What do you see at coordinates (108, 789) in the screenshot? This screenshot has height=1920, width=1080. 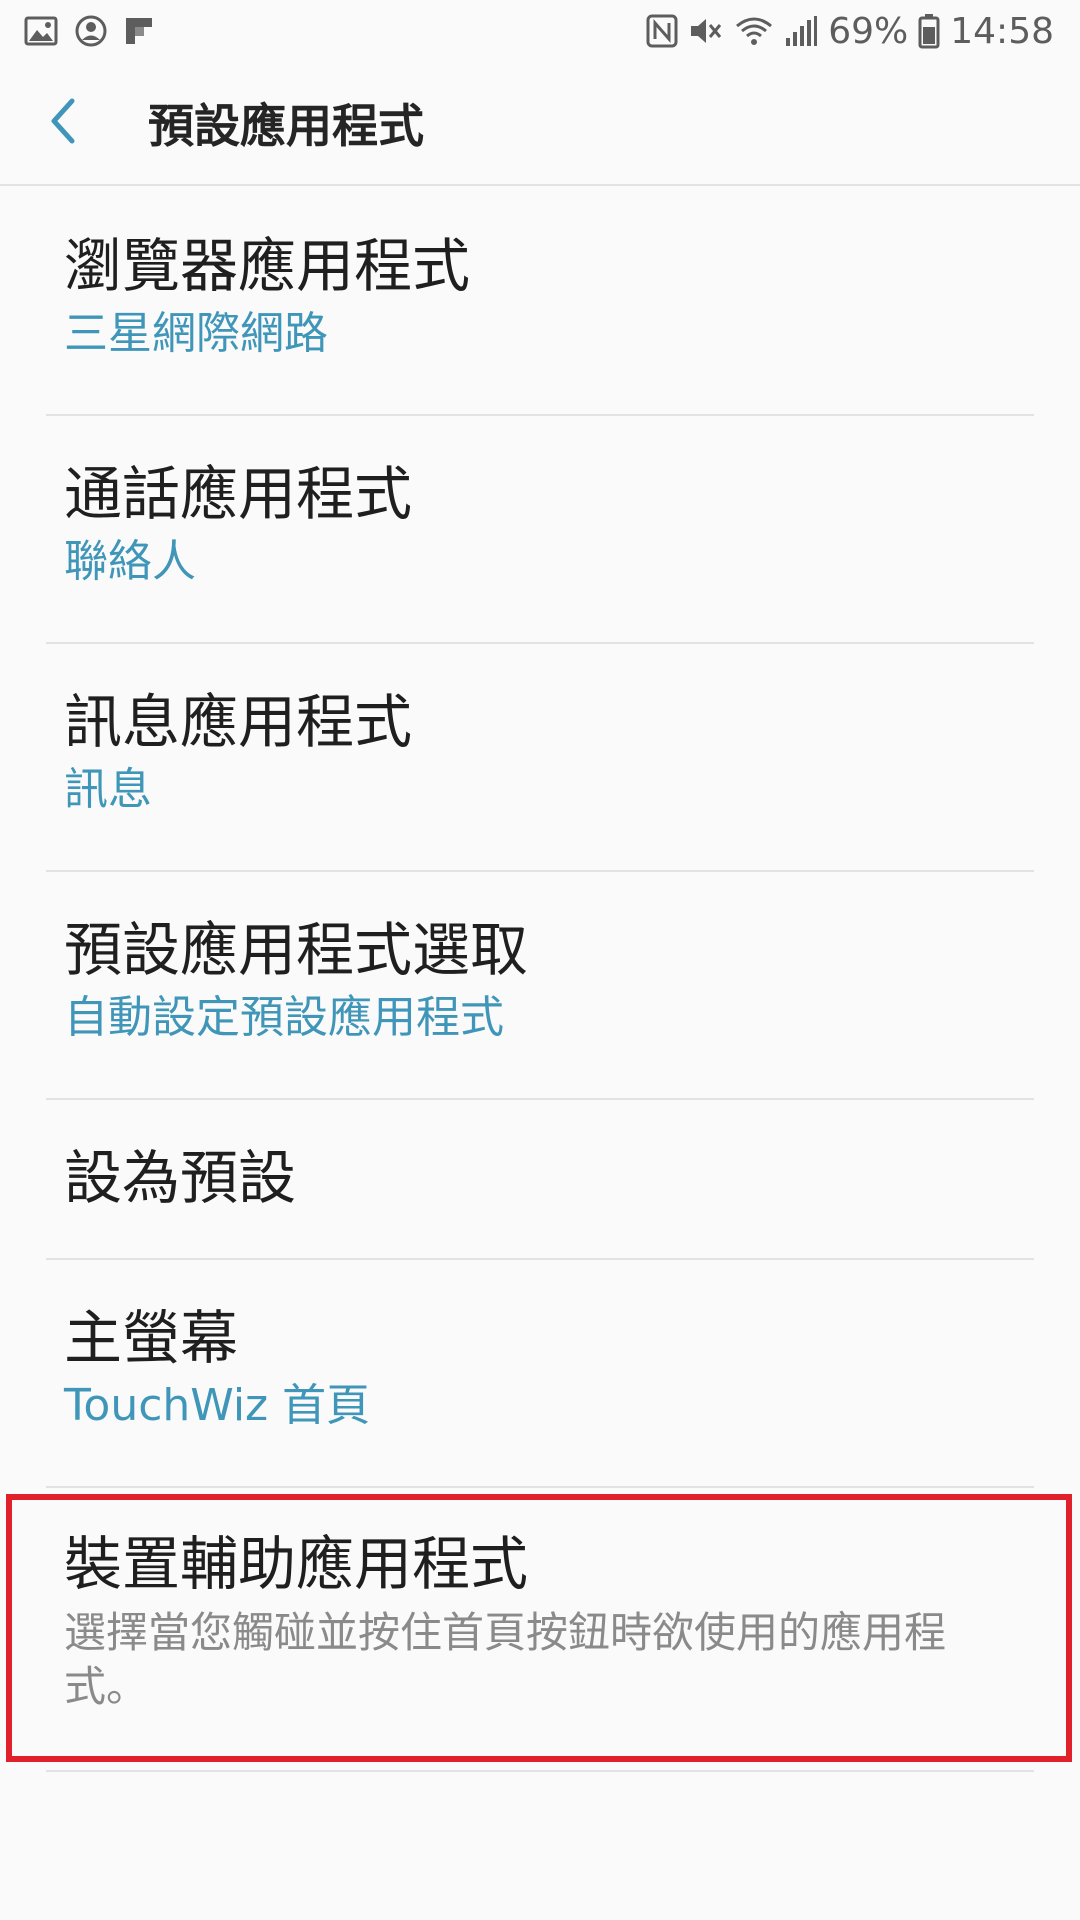 I see `list-item-subtitle: 訊息` at bounding box center [108, 789].